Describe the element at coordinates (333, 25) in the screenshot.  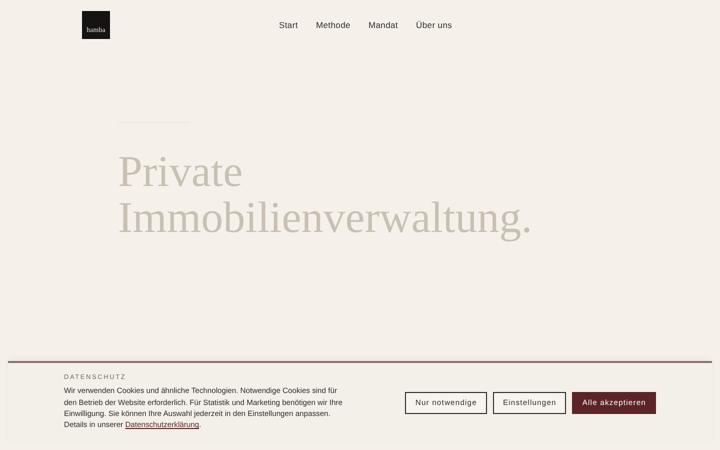
I see `nav-link: Methode` at that location.